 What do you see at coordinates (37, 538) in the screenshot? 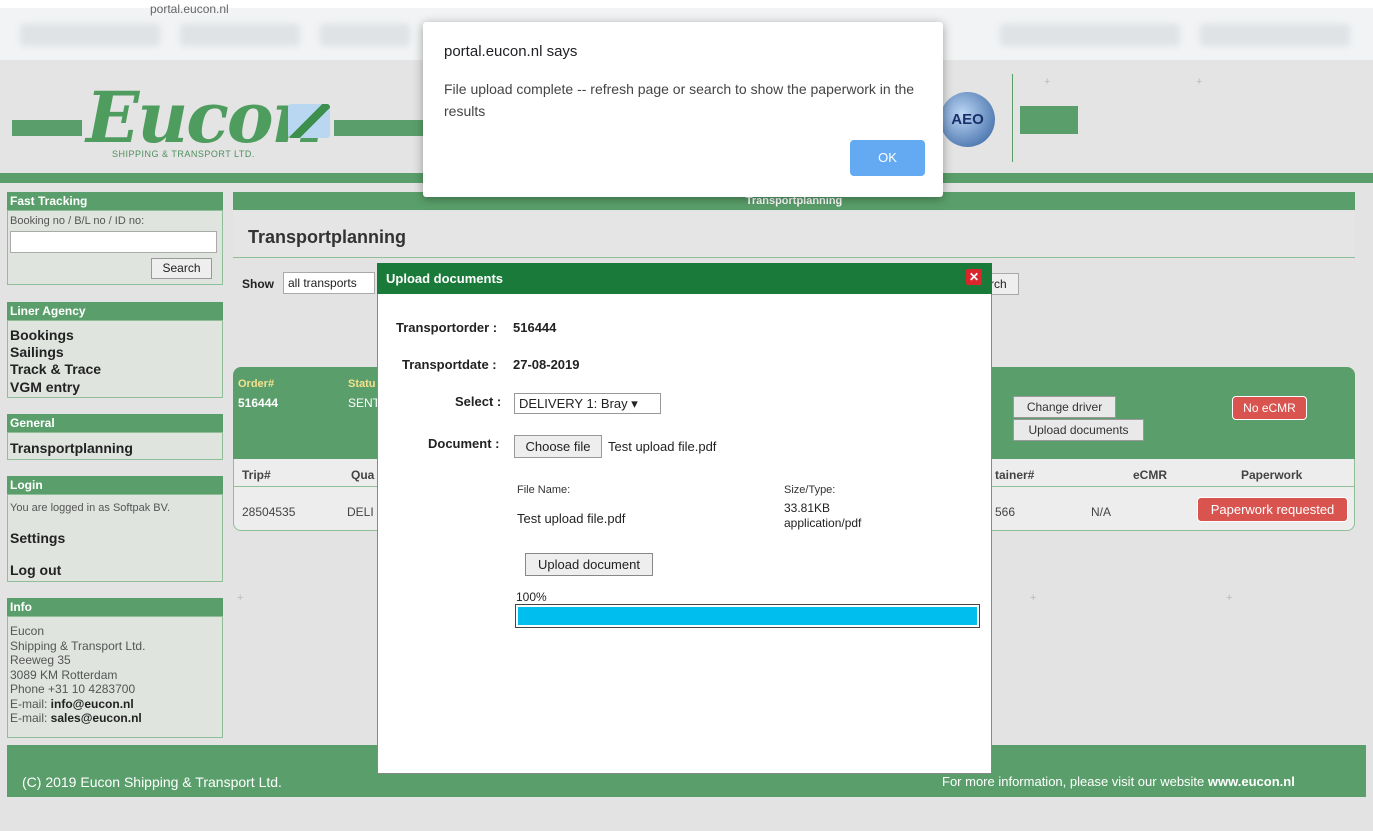
I see `settings-link: Settings` at bounding box center [37, 538].